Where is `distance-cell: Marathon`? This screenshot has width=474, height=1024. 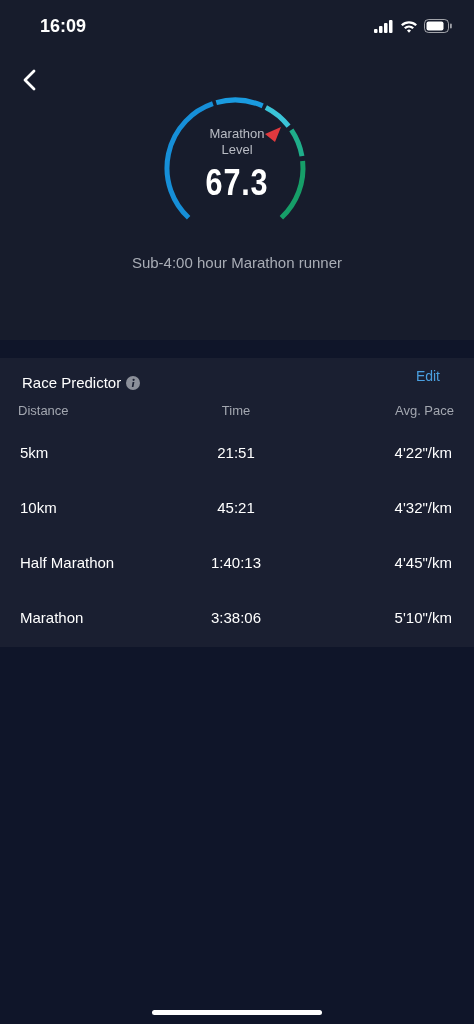
distance-cell: Marathon is located at coordinates (52, 617).